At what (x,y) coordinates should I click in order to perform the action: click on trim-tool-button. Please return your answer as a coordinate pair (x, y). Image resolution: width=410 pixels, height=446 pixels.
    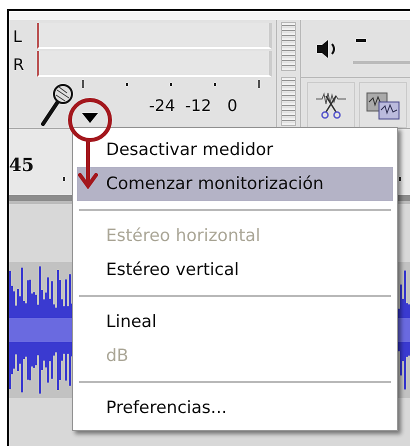
    Looking at the image, I should click on (331, 105).